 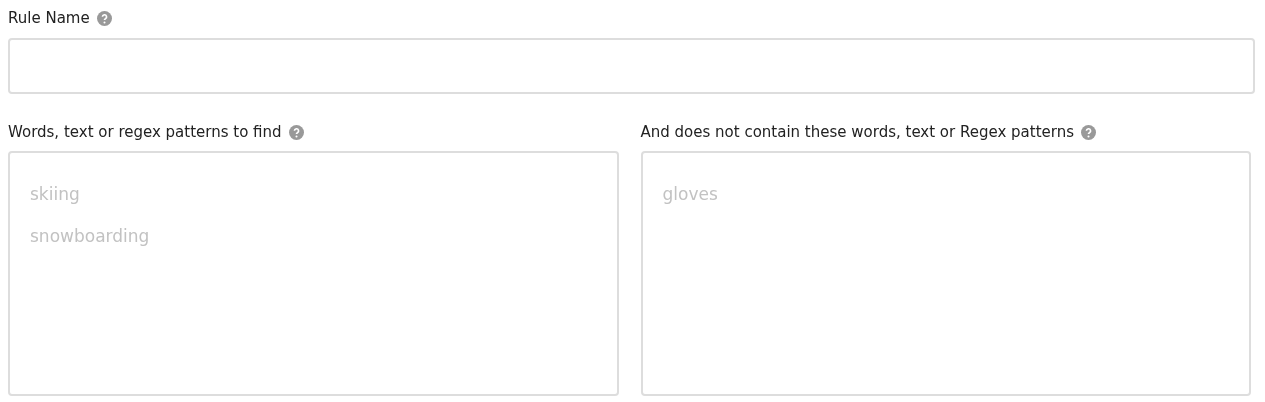 What do you see at coordinates (145, 132) in the screenshot?
I see `field-label: Words, text or regex patterns to find` at bounding box center [145, 132].